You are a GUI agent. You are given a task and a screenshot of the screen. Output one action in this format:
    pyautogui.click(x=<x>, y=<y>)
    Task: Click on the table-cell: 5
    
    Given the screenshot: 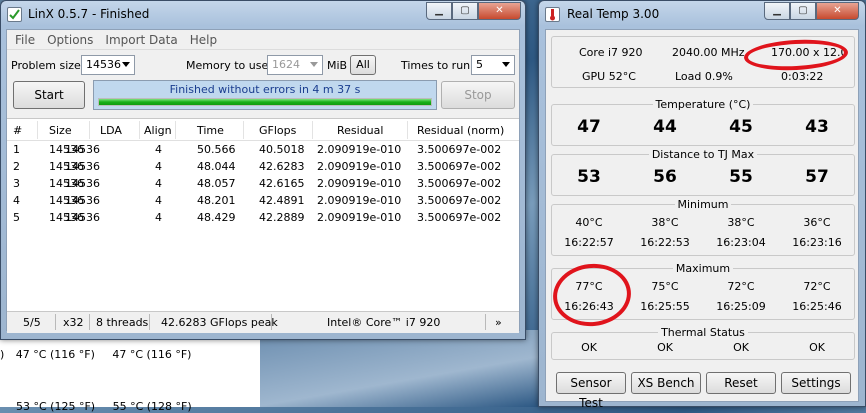 What is the action you would take?
    pyautogui.click(x=16, y=217)
    